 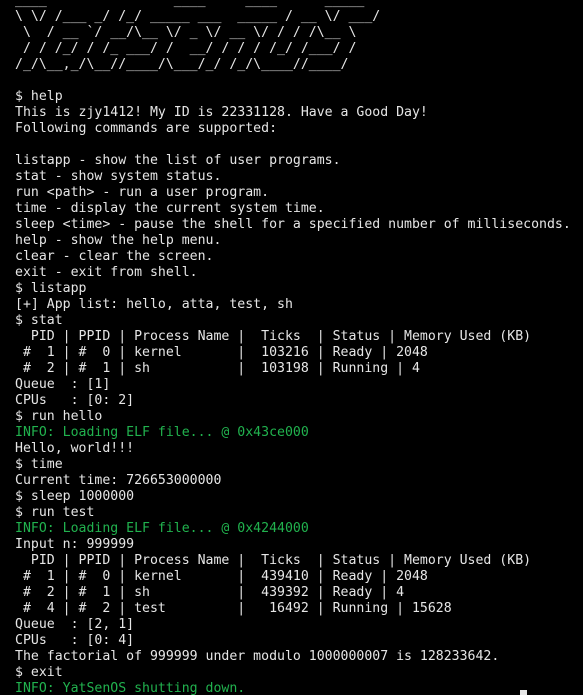 What do you see at coordinates (51, 288) in the screenshot?
I see `terminal-line: $ listapp` at bounding box center [51, 288].